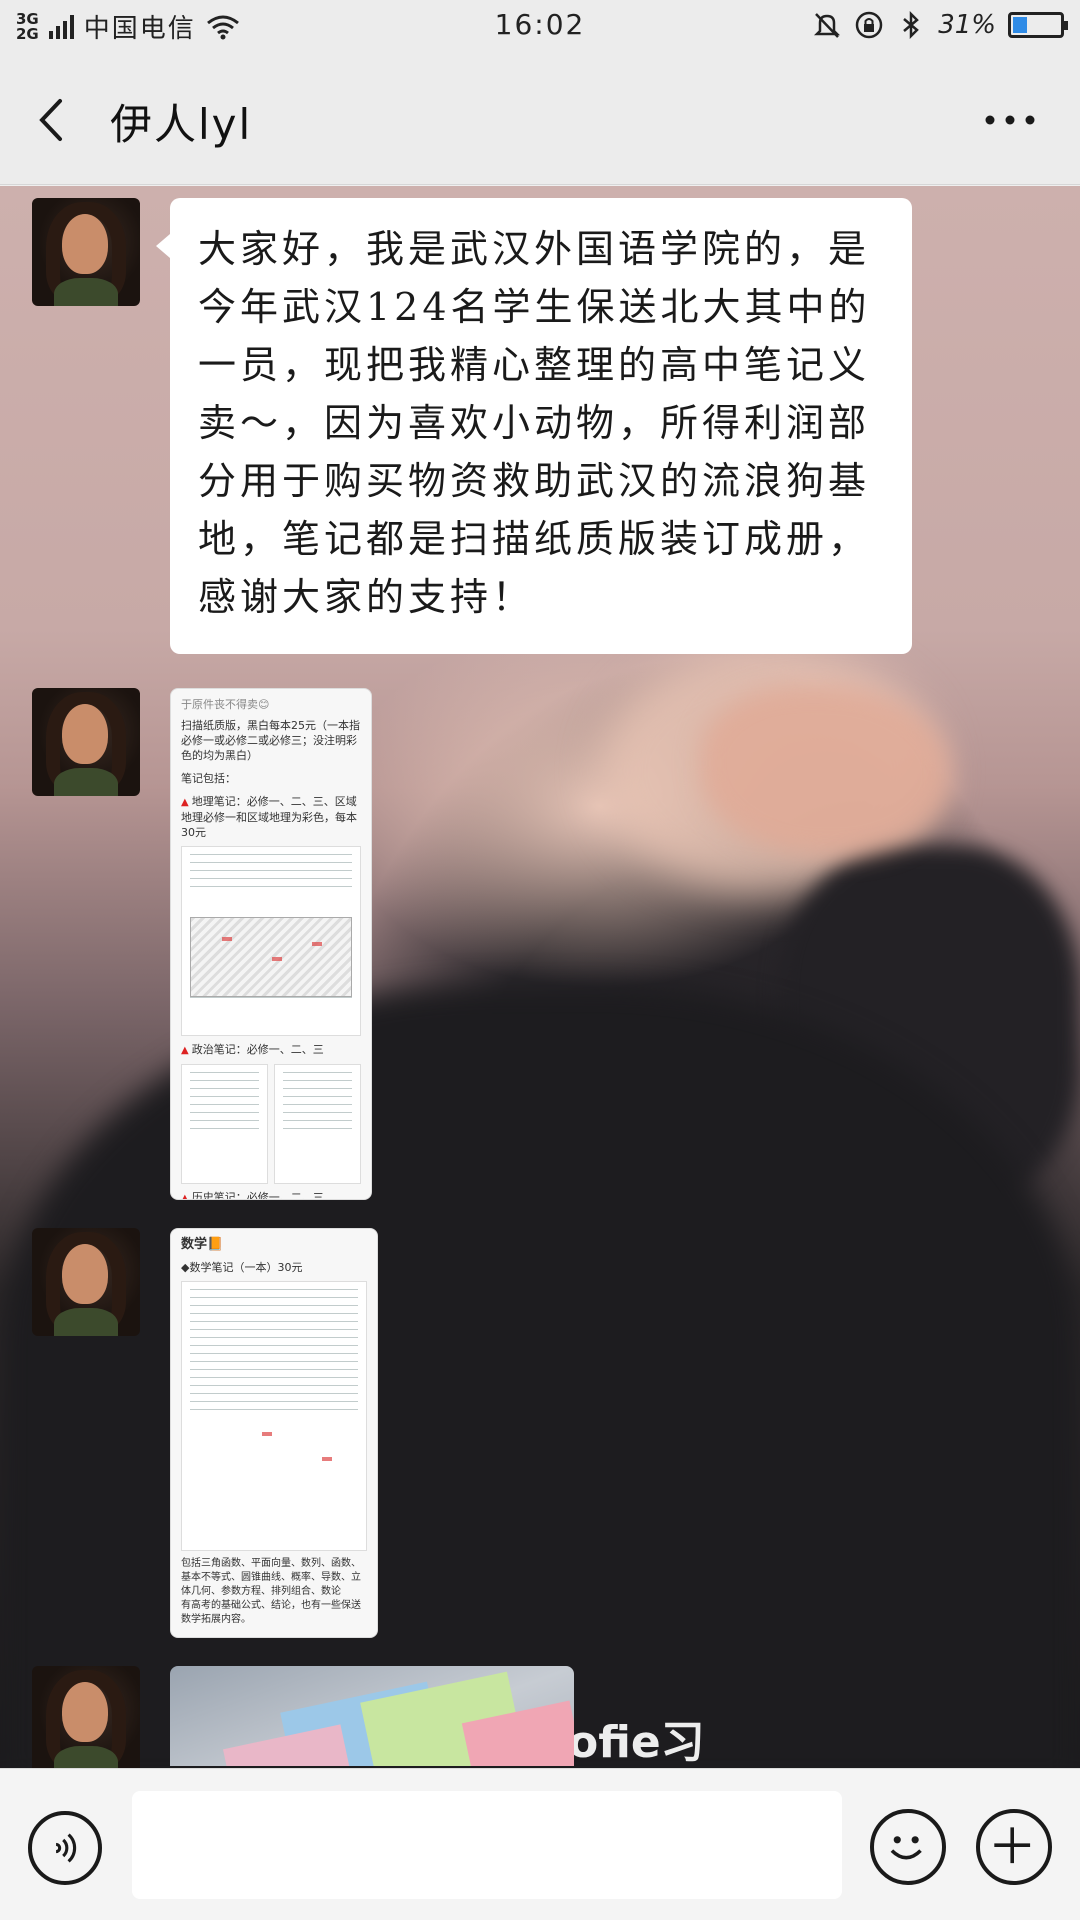 The width and height of the screenshot is (1080, 1920). Describe the element at coordinates (636, 1742) in the screenshot. I see `background-watermark: ofie习` at that location.